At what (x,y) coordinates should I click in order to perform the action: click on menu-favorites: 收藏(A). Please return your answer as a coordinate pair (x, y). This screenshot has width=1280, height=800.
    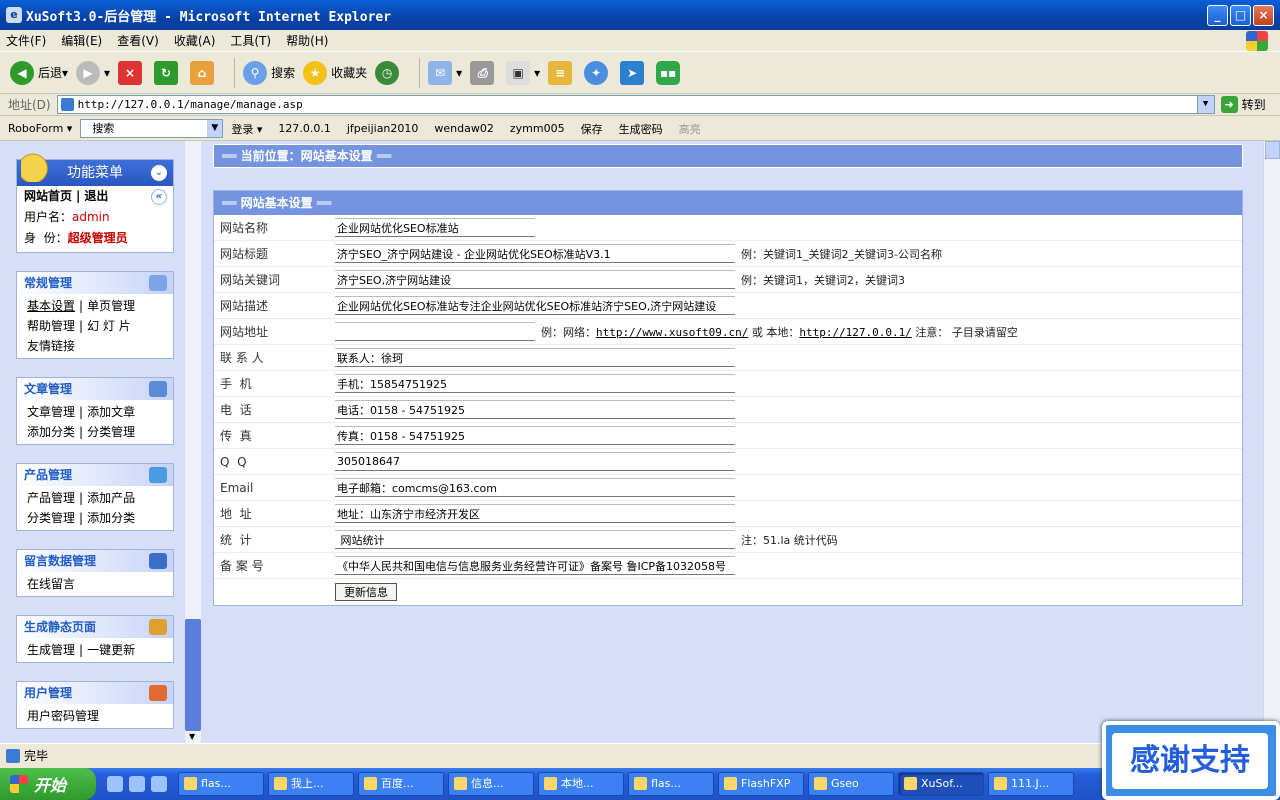
    Looking at the image, I should click on (195, 40).